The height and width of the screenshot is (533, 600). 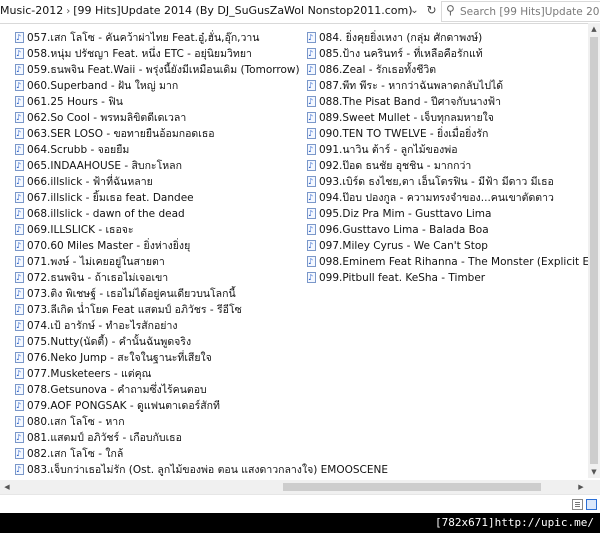 I want to click on file-item: 076.Neko Jump - สะใจในฐานะที่เสียใจ, so click(x=164, y=358).